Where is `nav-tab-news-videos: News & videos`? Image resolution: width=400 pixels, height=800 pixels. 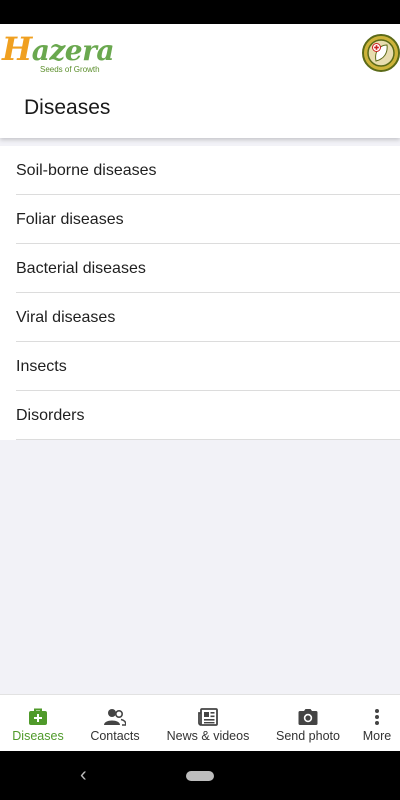
nav-tab-news-videos: News & videos is located at coordinates (208, 723).